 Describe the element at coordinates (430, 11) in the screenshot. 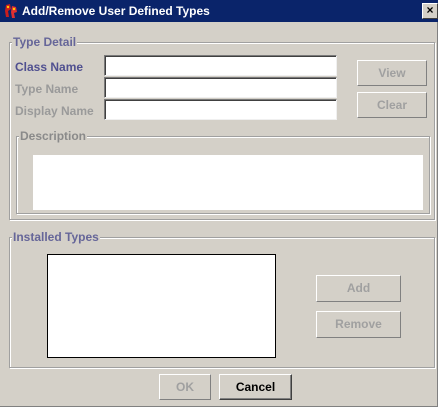

I see `close-button: ×` at that location.